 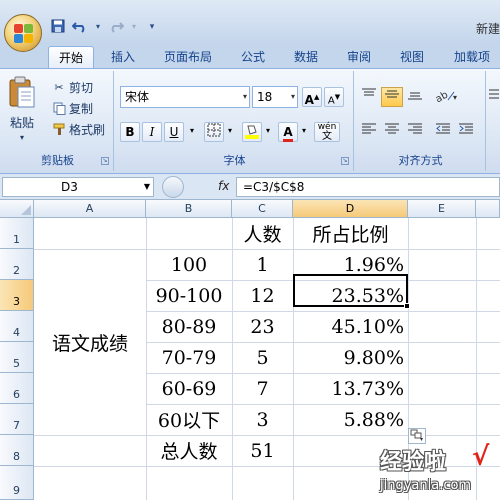 What do you see at coordinates (447, 97) in the screenshot?
I see `orientation-button: ab ▾` at bounding box center [447, 97].